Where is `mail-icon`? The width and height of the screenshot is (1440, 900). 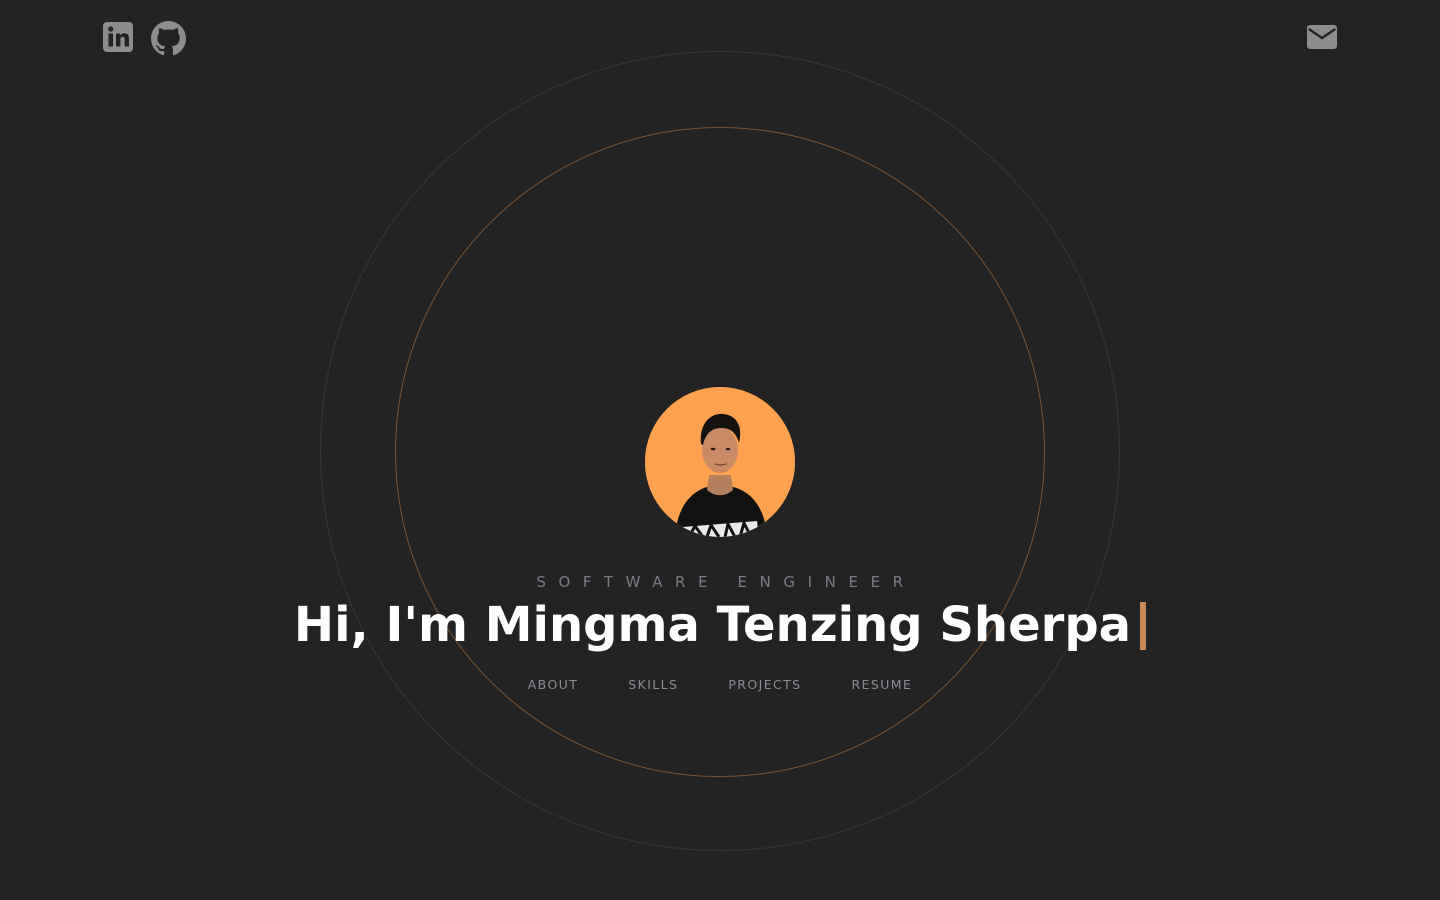
mail-icon is located at coordinates (1322, 37).